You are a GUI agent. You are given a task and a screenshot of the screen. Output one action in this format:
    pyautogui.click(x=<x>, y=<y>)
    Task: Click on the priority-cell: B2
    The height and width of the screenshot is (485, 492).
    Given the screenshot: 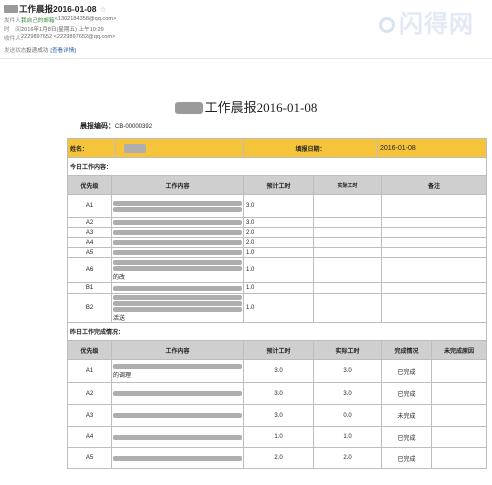 What is the action you would take?
    pyautogui.click(x=89, y=308)
    